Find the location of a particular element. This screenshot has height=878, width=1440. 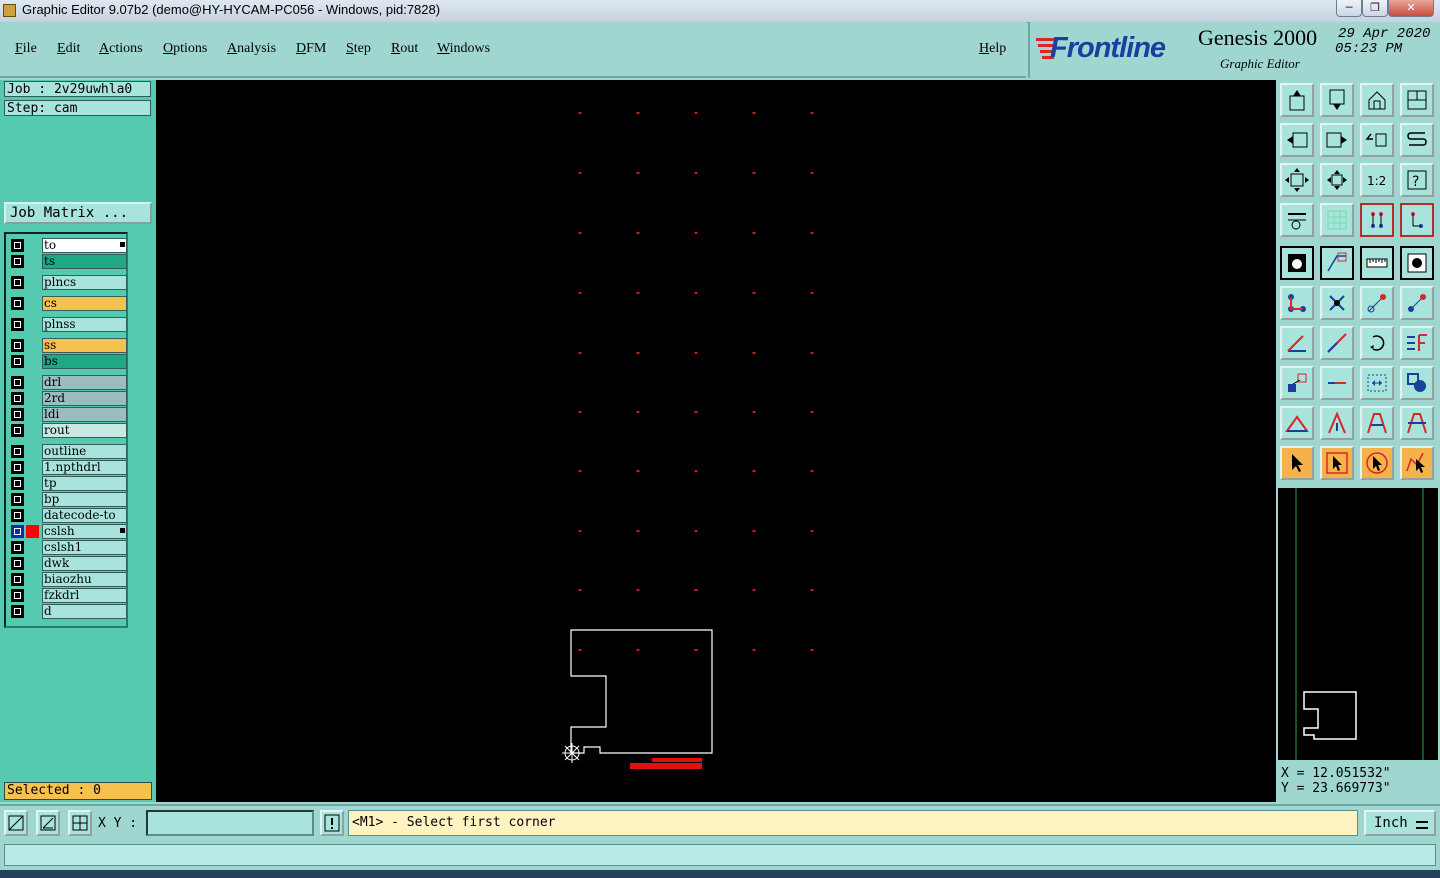

line-point-button is located at coordinates (1377, 303).